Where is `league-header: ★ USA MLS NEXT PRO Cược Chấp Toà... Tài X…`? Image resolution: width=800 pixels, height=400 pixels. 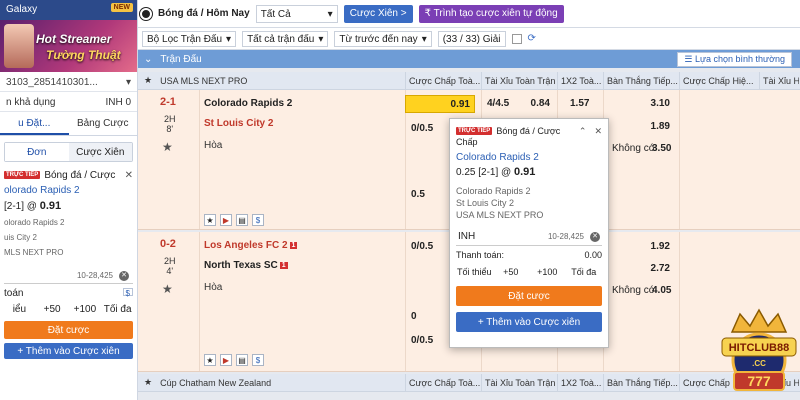
league-header: ★ USA MLS NEXT PRO Cược Chấp Toà... Tài X… is located at coordinates (469, 80).